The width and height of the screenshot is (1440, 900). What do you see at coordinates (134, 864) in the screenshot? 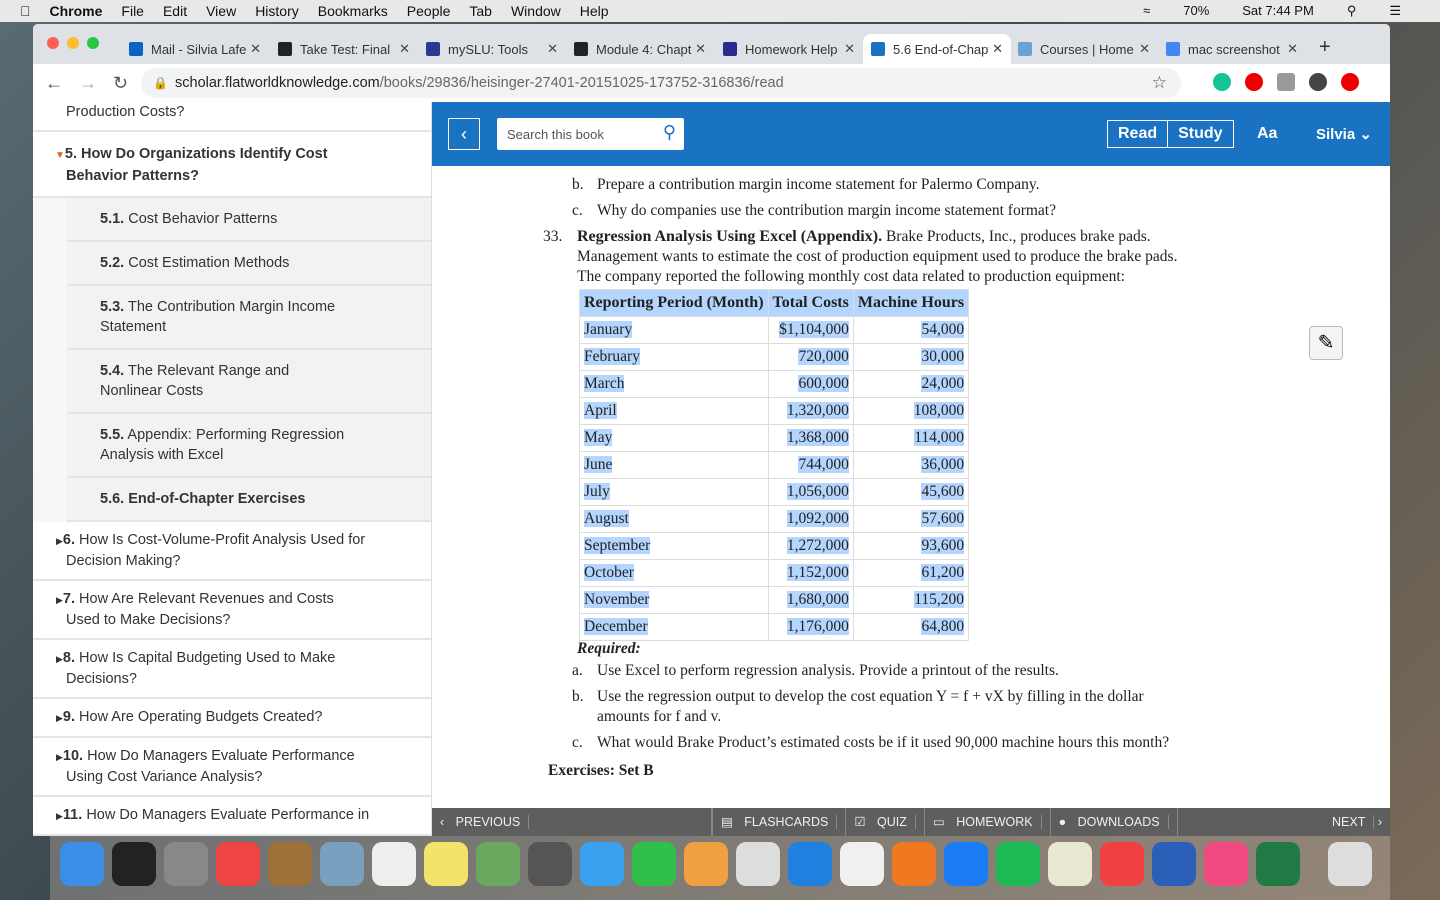
I see `dock-siri-icon` at bounding box center [134, 864].